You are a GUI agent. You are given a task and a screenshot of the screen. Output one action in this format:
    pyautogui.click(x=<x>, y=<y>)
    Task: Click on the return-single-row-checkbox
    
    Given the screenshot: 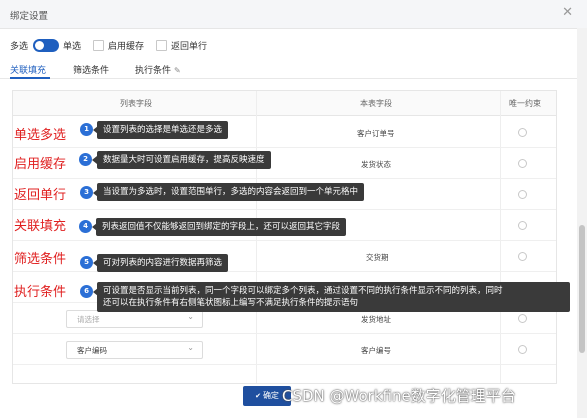 What is the action you would take?
    pyautogui.click(x=162, y=45)
    